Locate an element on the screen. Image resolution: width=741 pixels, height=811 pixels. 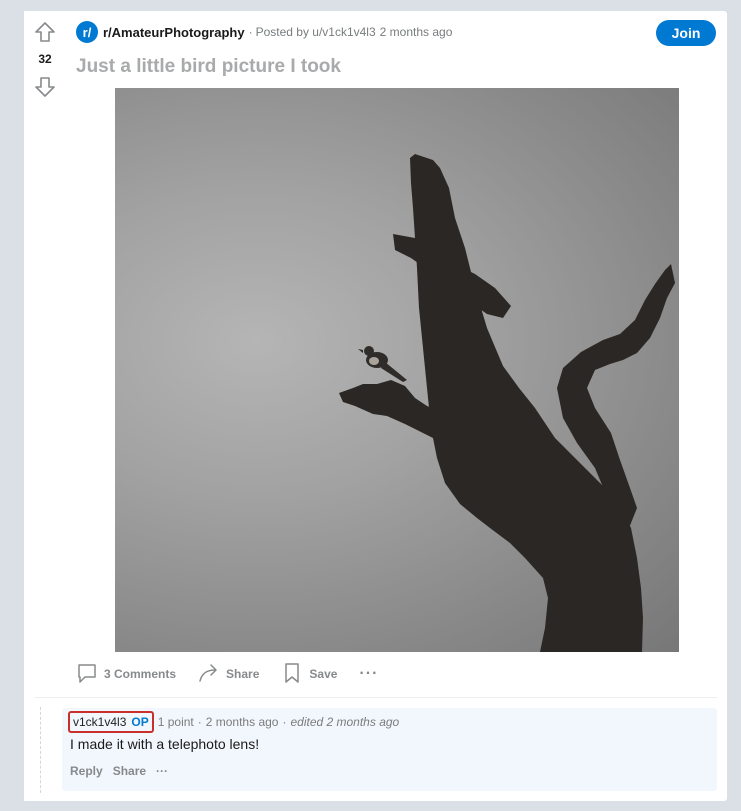
comment-author: v1ck1v4l3 is located at coordinates (99, 722).